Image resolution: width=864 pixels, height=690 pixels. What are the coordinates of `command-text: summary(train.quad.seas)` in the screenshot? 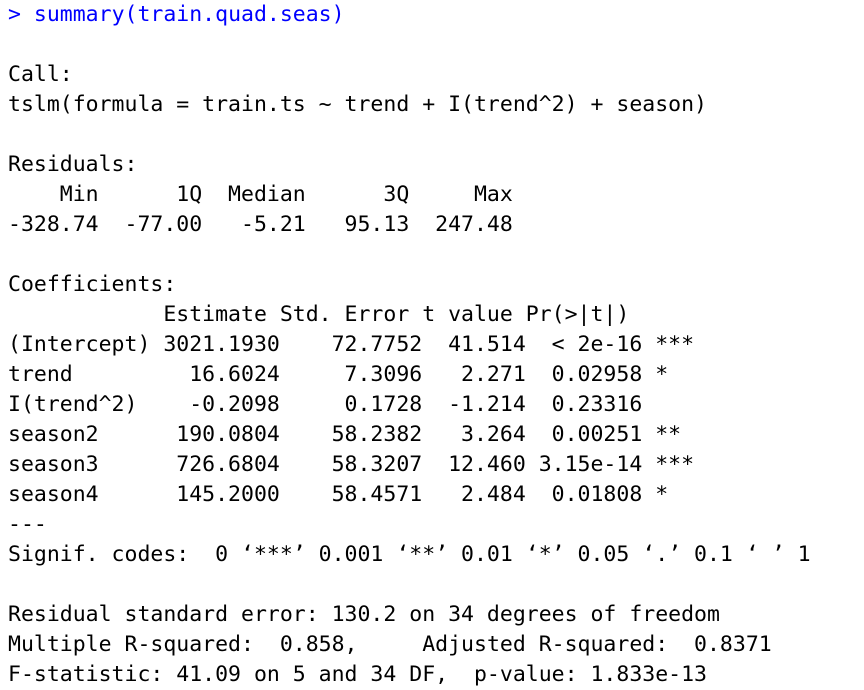 It's located at (189, 14).